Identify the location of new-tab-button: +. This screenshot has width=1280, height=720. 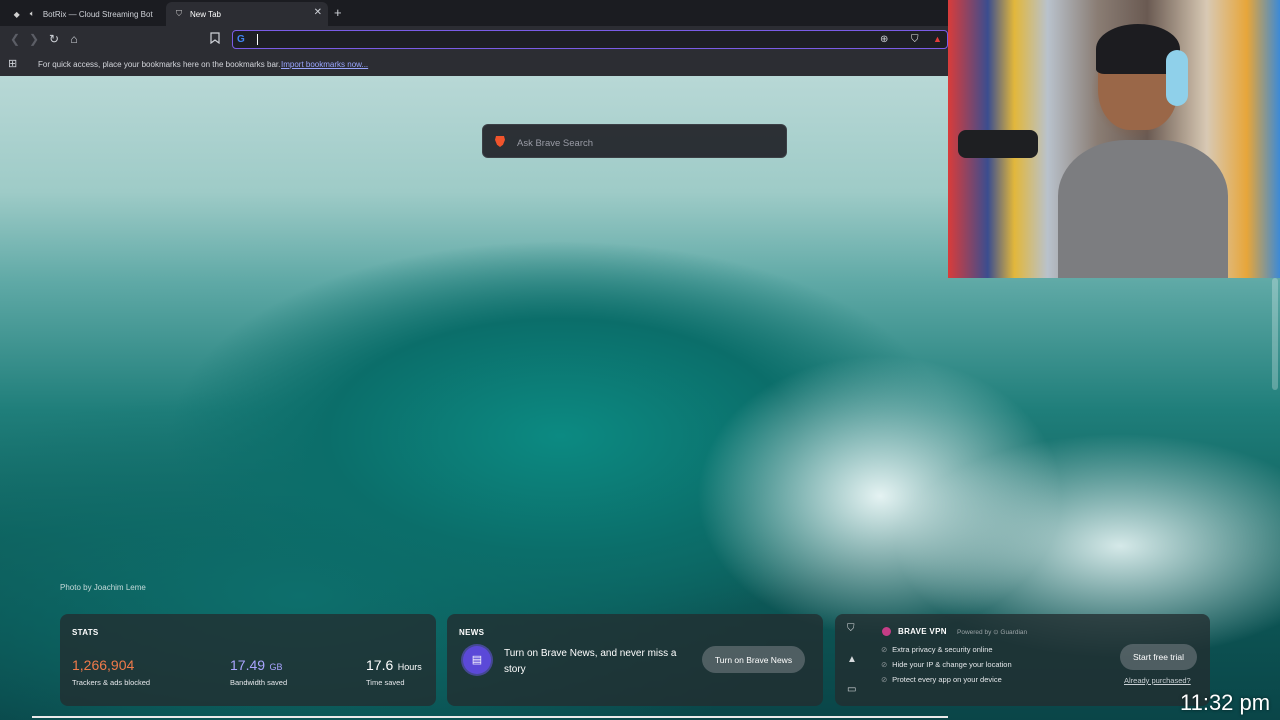
(338, 12).